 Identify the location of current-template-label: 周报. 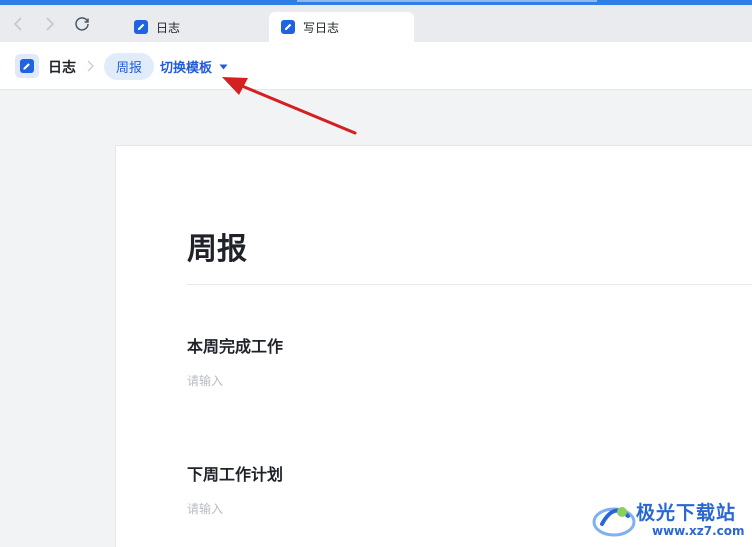
(128, 68).